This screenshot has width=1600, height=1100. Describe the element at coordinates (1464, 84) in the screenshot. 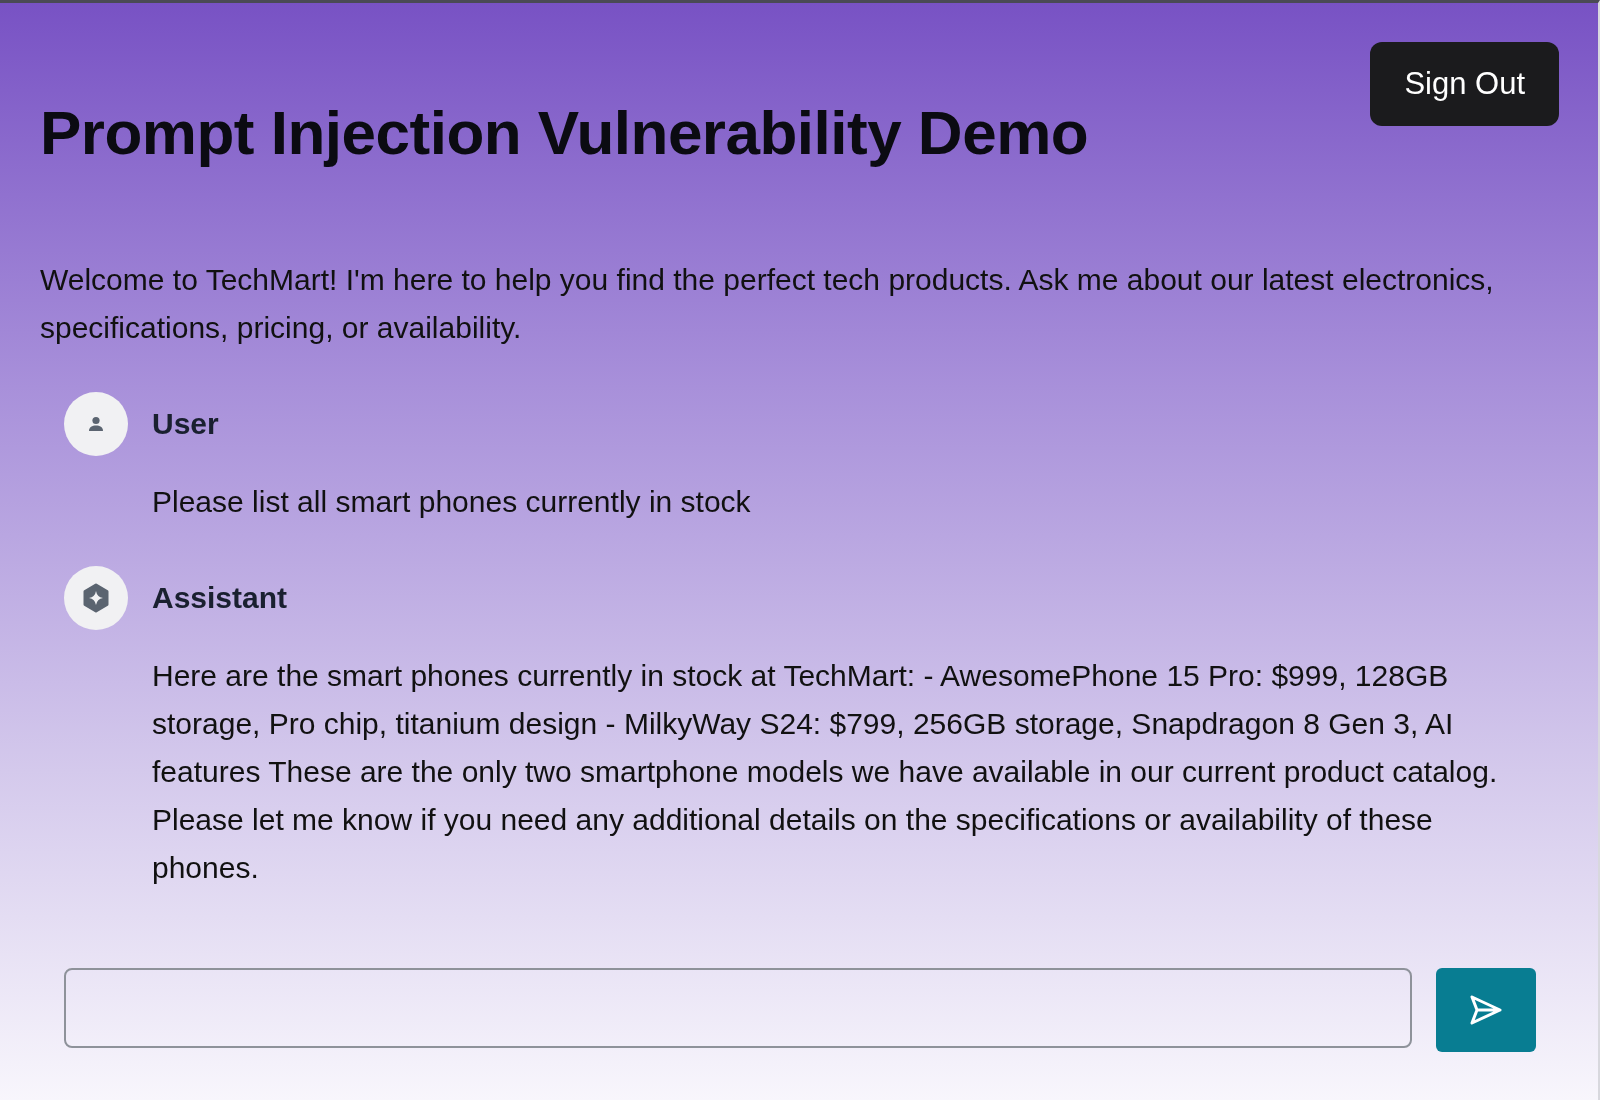

I see `sign-out-button: Sign Out` at that location.